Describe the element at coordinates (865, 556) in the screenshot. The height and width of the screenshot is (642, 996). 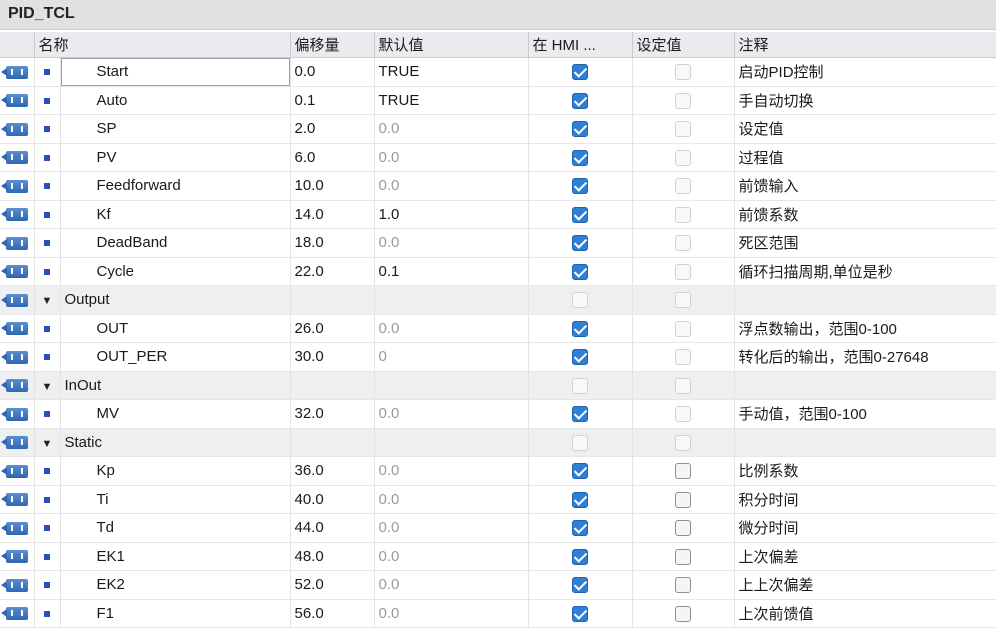
I see `comment-cell: 上次偏差` at that location.